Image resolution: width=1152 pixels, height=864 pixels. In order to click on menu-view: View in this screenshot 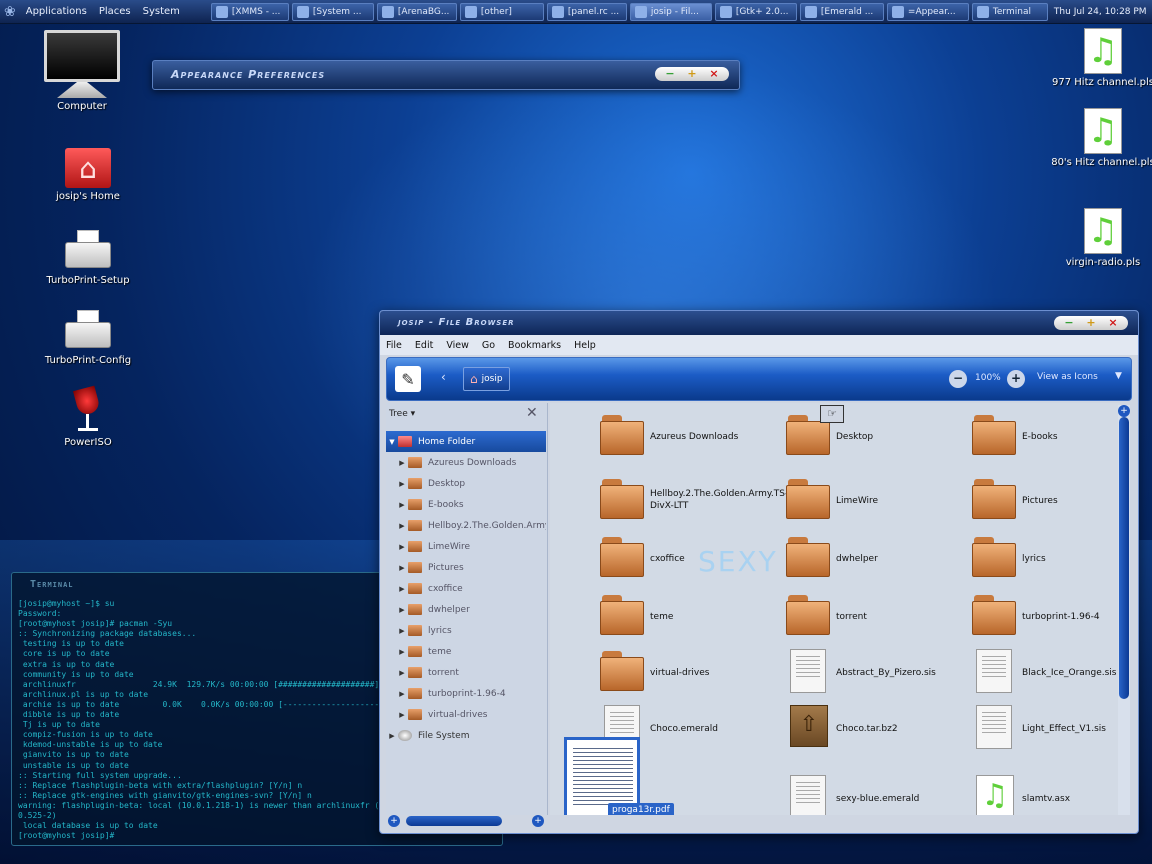, I will do `click(457, 345)`.